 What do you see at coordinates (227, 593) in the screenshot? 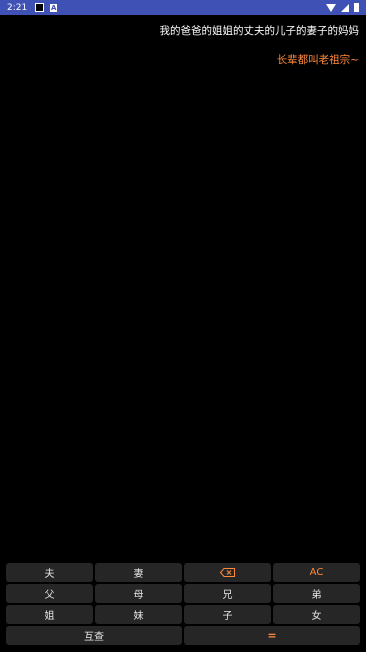
I see `key-elder-brother: 兄` at bounding box center [227, 593].